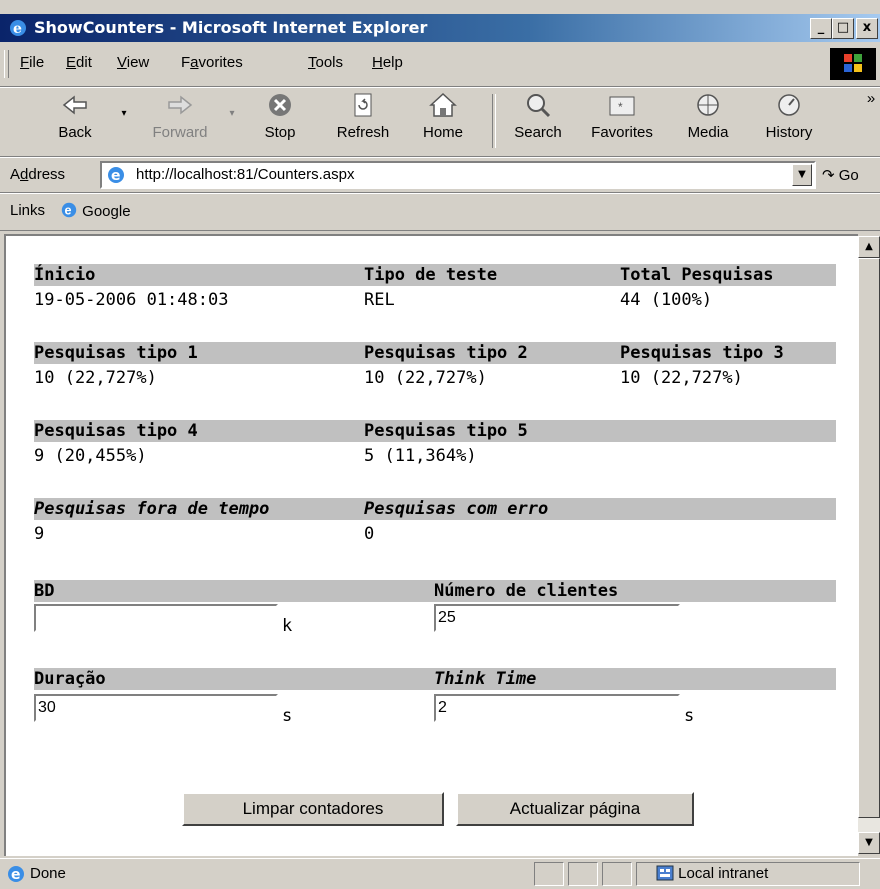  Describe the element at coordinates (600, 509) in the screenshot. I see `pesquisas-com-erro-label: Pesquisas com erro` at that location.